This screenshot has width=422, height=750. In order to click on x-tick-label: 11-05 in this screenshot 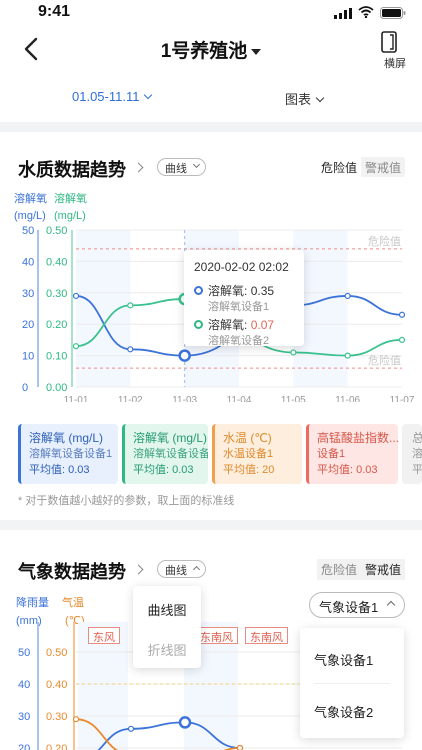, I will do `click(293, 398)`.